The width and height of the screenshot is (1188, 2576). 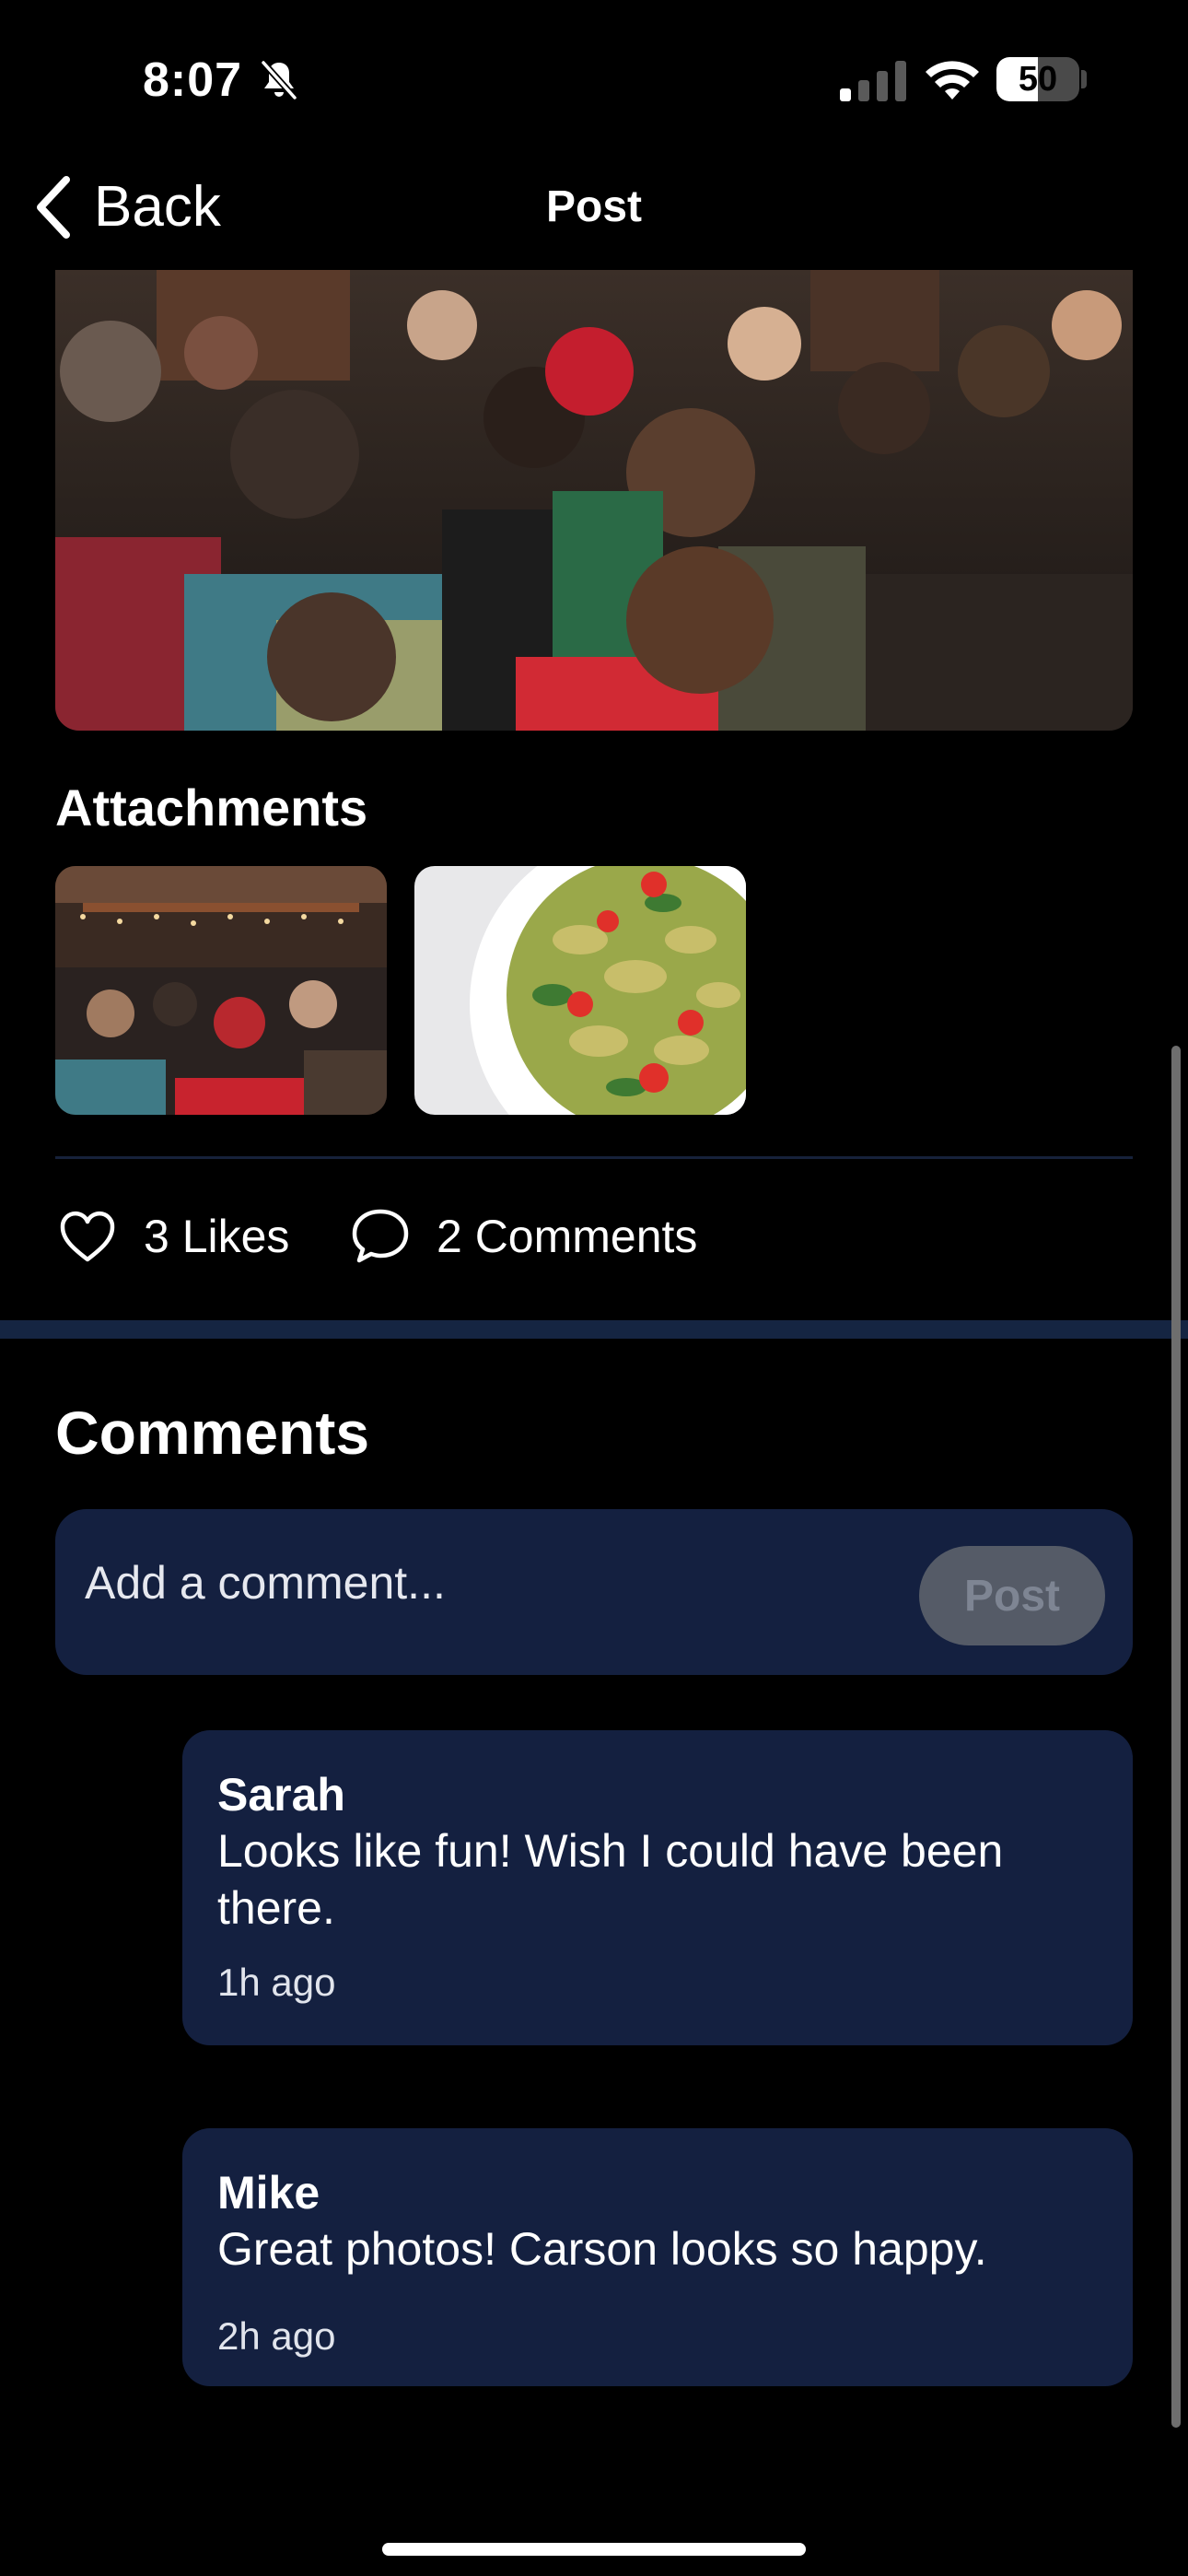 I want to click on battery-level: 50, so click(x=1038, y=79).